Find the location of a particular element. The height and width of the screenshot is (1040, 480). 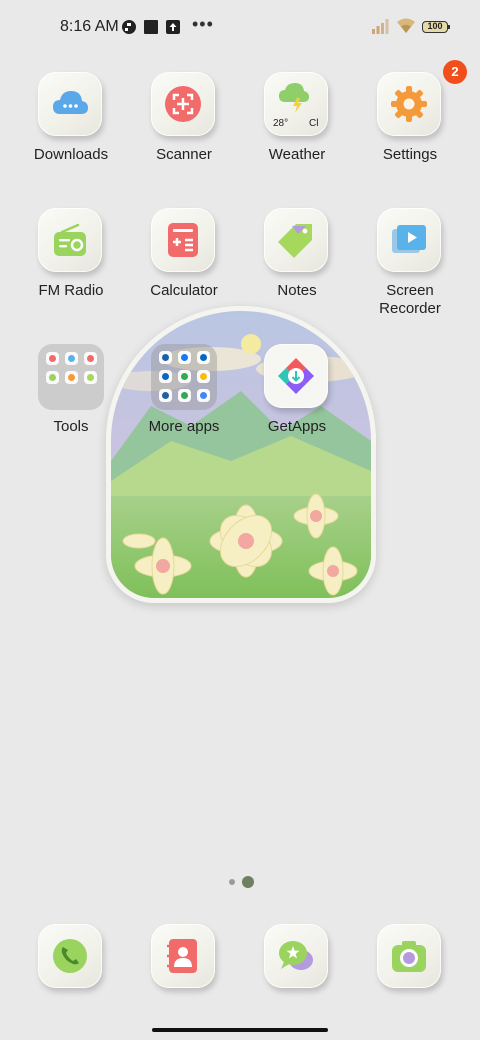

signal-icon is located at coordinates (380, 26).